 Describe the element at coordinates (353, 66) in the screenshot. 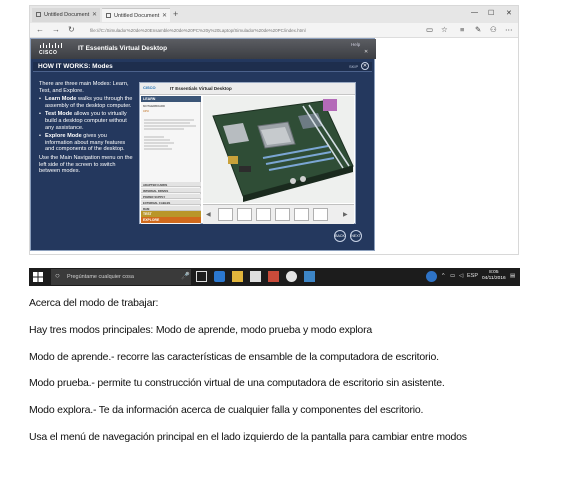

I see `skip-link: SKIP` at that location.